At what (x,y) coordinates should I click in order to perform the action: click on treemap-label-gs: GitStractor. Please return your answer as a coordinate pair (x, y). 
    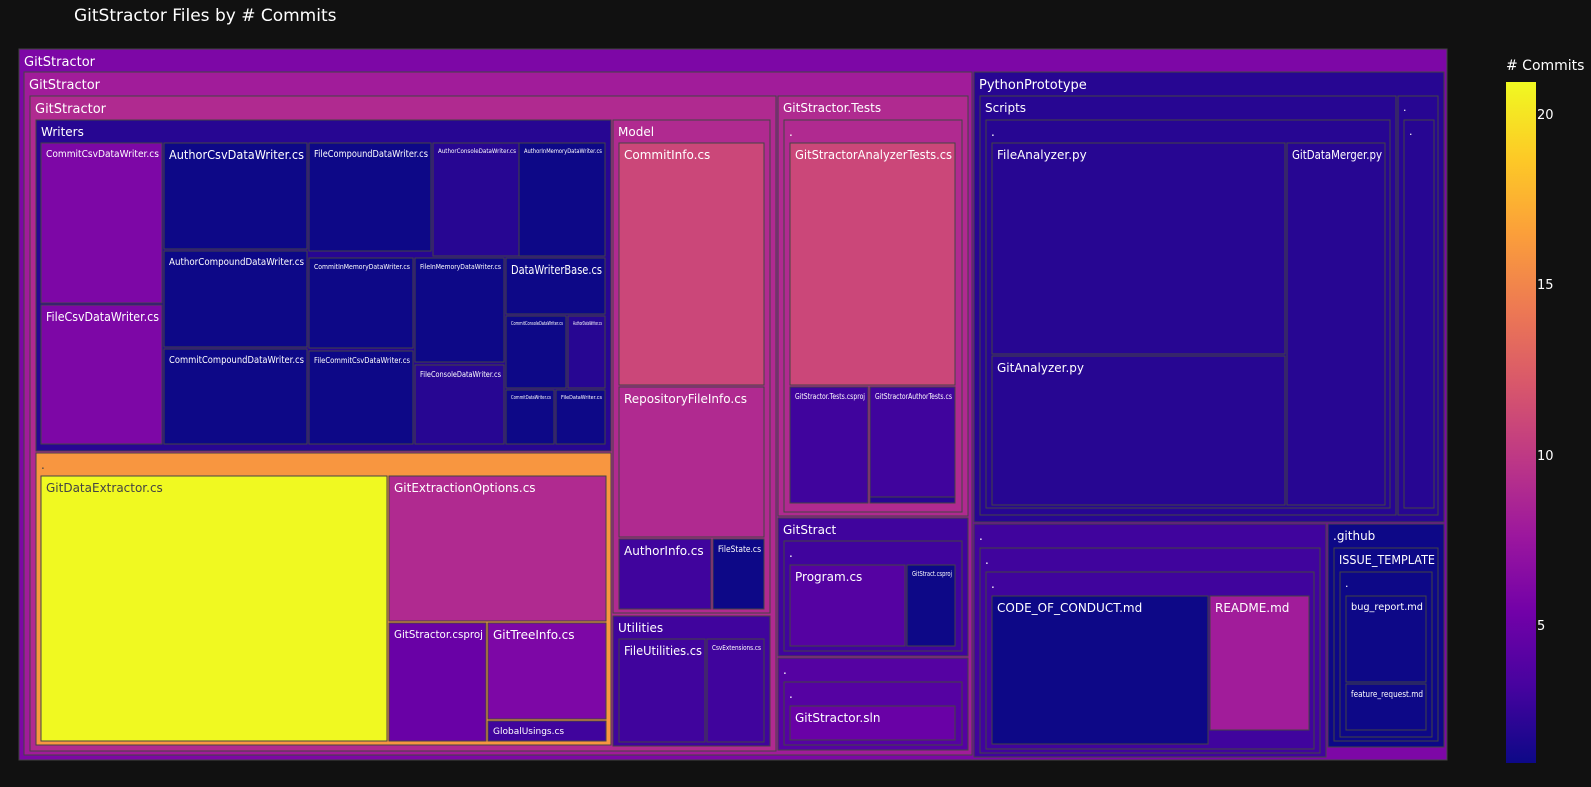
    Looking at the image, I should click on (65, 85).